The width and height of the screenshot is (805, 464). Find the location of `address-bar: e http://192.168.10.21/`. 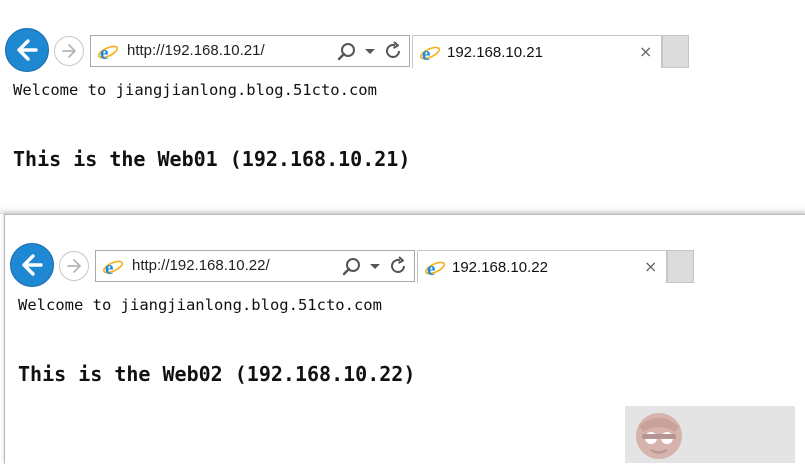

address-bar: e http://192.168.10.21/ is located at coordinates (250, 51).